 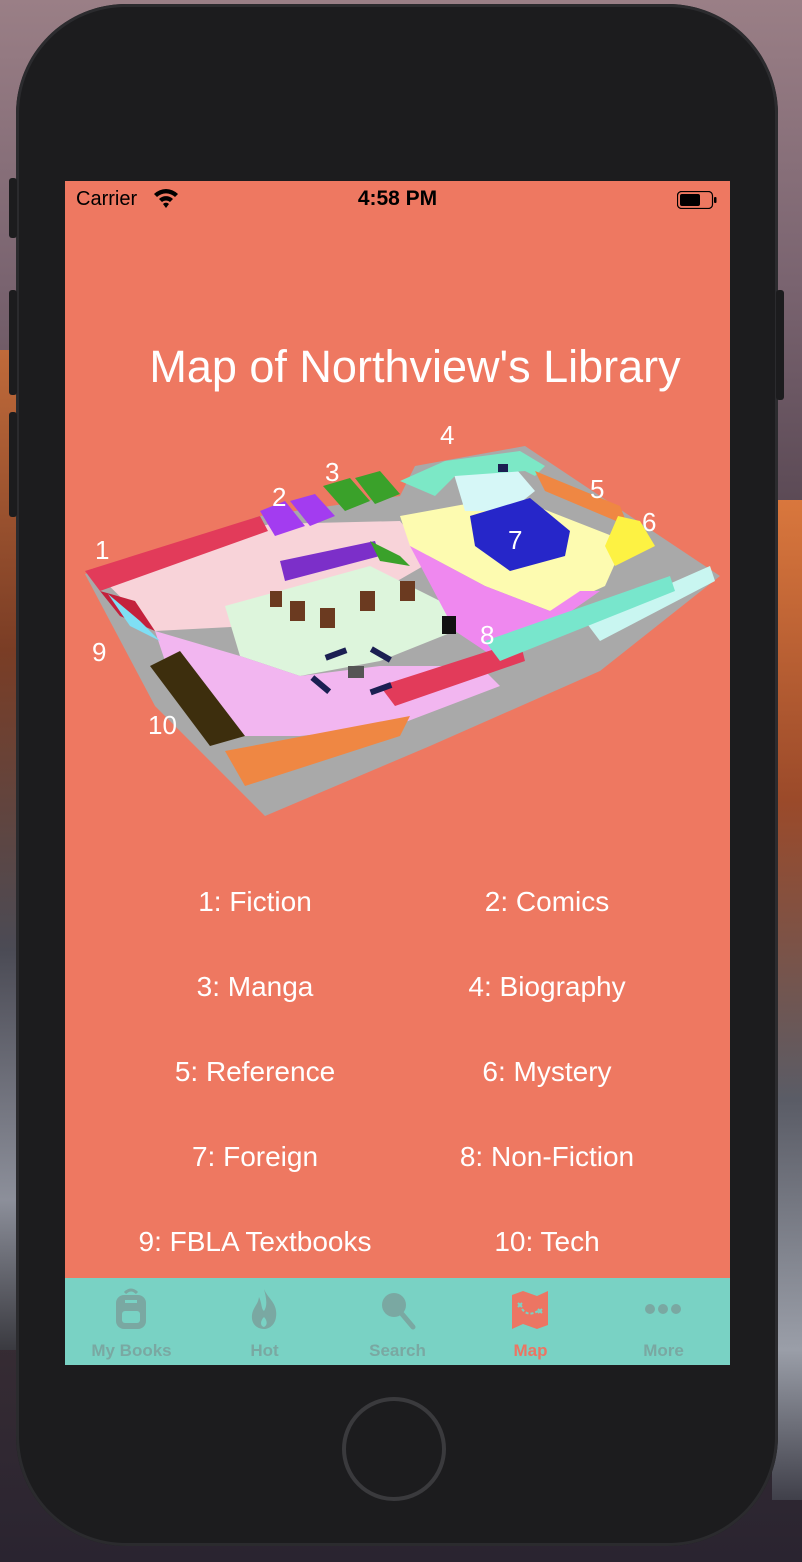 What do you see at coordinates (162, 725) in the screenshot?
I see `map-label-10: 10` at bounding box center [162, 725].